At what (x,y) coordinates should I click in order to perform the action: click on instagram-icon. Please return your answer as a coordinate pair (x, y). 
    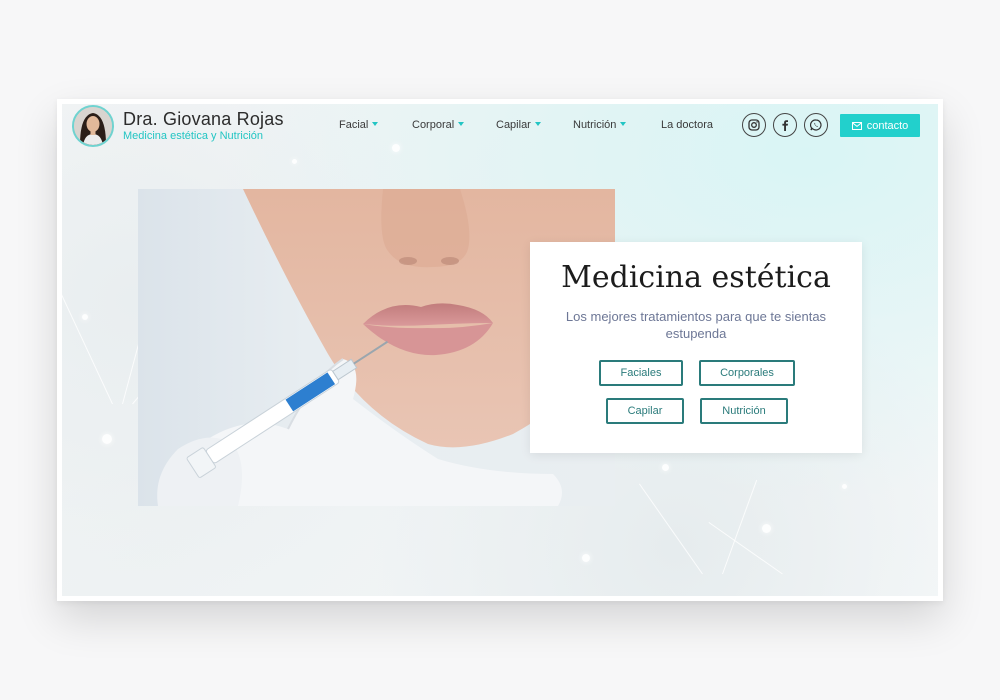
    Looking at the image, I should click on (754, 125).